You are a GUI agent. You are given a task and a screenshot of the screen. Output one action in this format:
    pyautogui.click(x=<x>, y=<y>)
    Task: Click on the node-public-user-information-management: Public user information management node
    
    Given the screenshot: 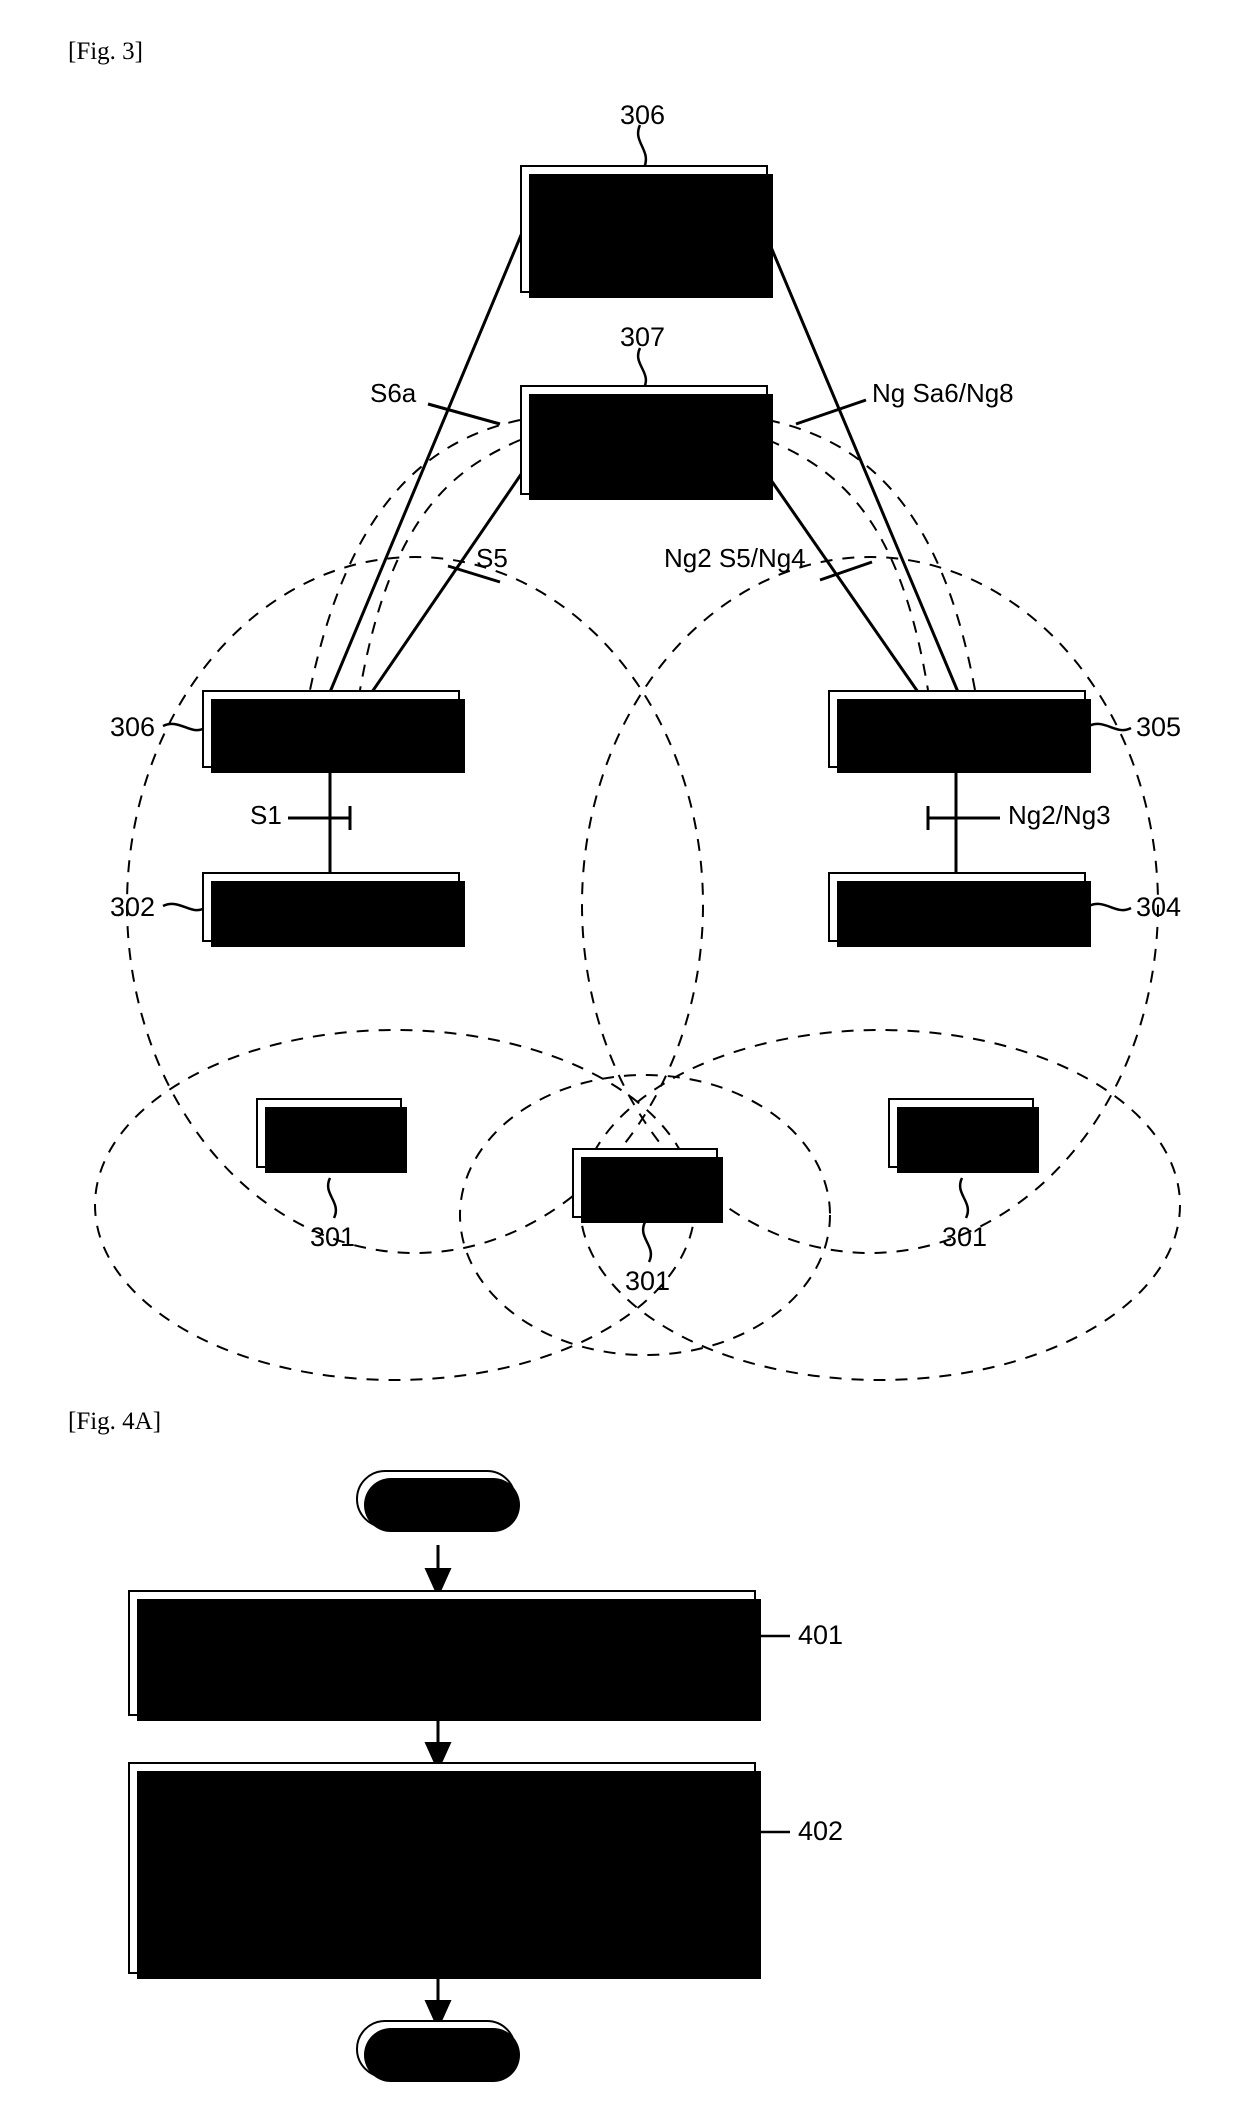 What is the action you would take?
    pyautogui.click(x=646, y=231)
    